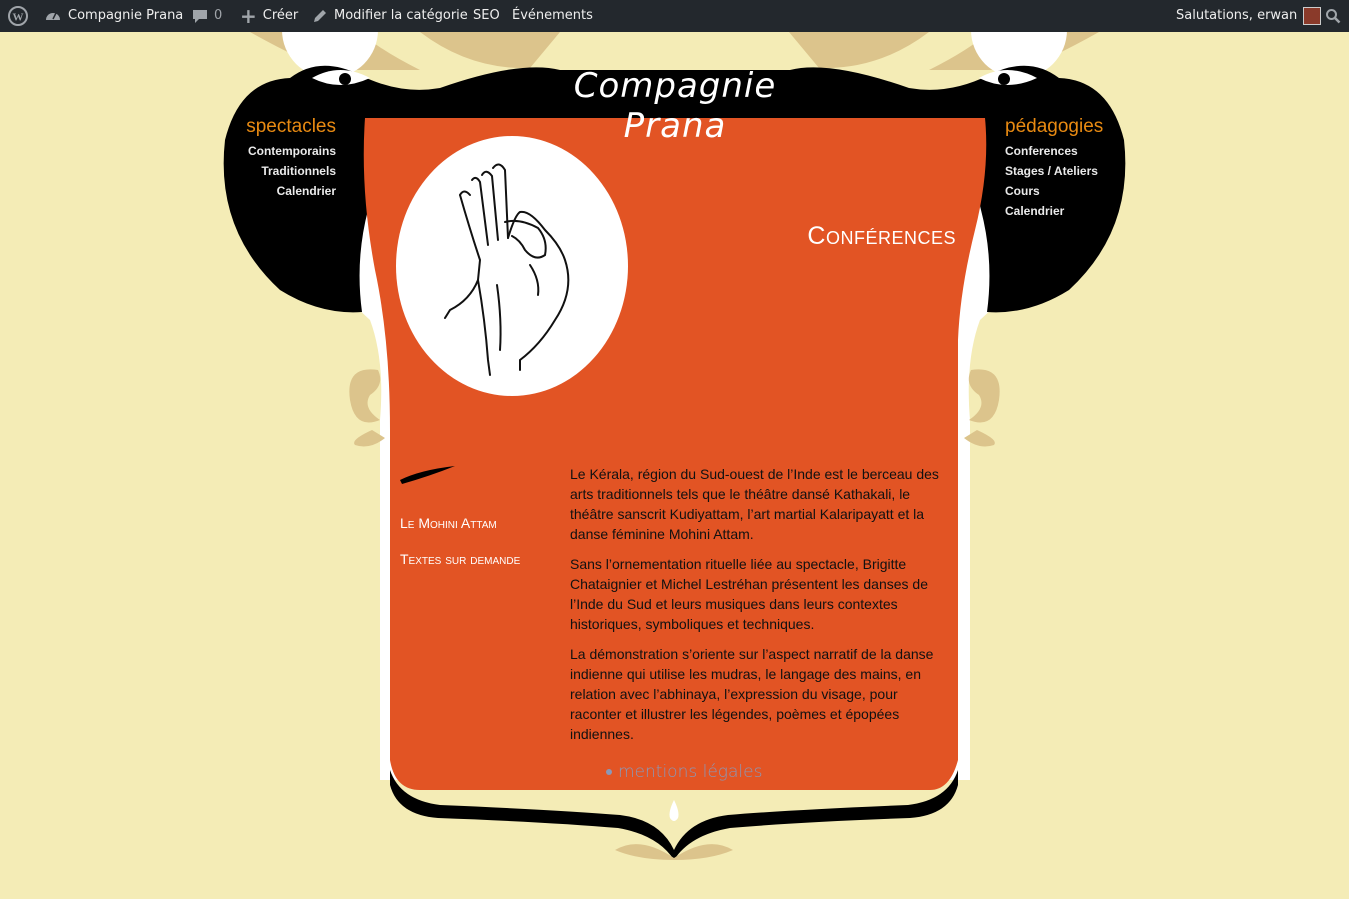  I want to click on edit-category-label: Modifier la catégorie, so click(401, 15).